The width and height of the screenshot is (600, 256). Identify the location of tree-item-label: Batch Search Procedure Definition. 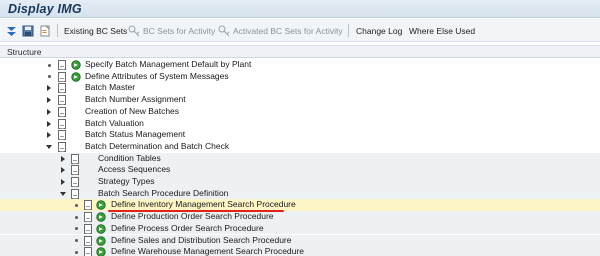
(163, 192).